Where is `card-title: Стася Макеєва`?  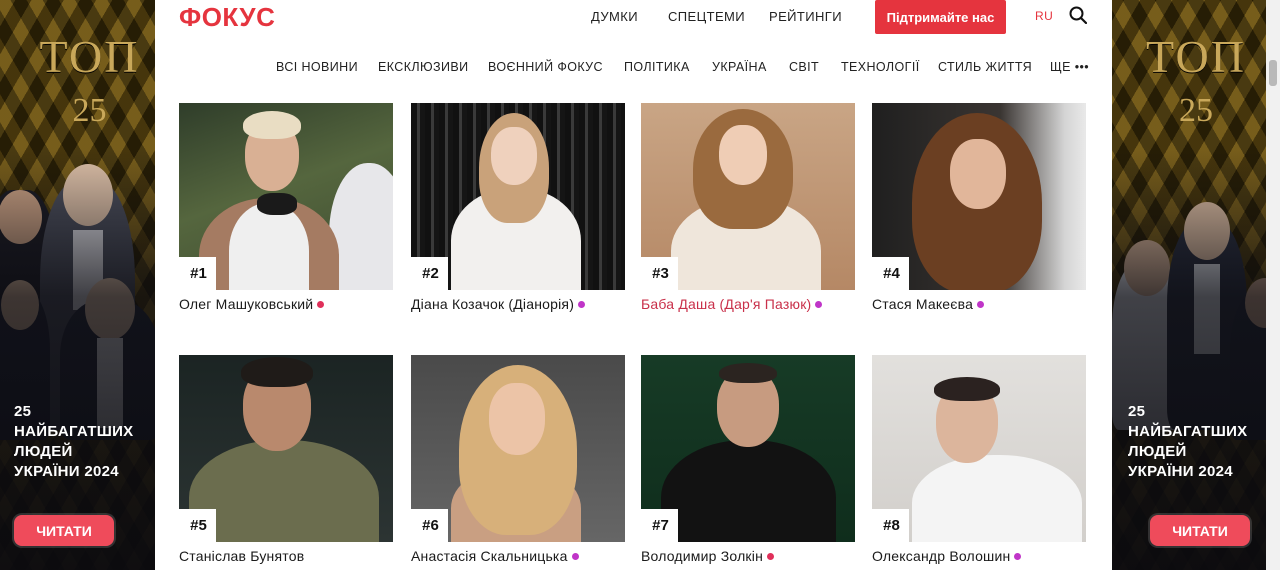
card-title: Стася Макеєва is located at coordinates (979, 304).